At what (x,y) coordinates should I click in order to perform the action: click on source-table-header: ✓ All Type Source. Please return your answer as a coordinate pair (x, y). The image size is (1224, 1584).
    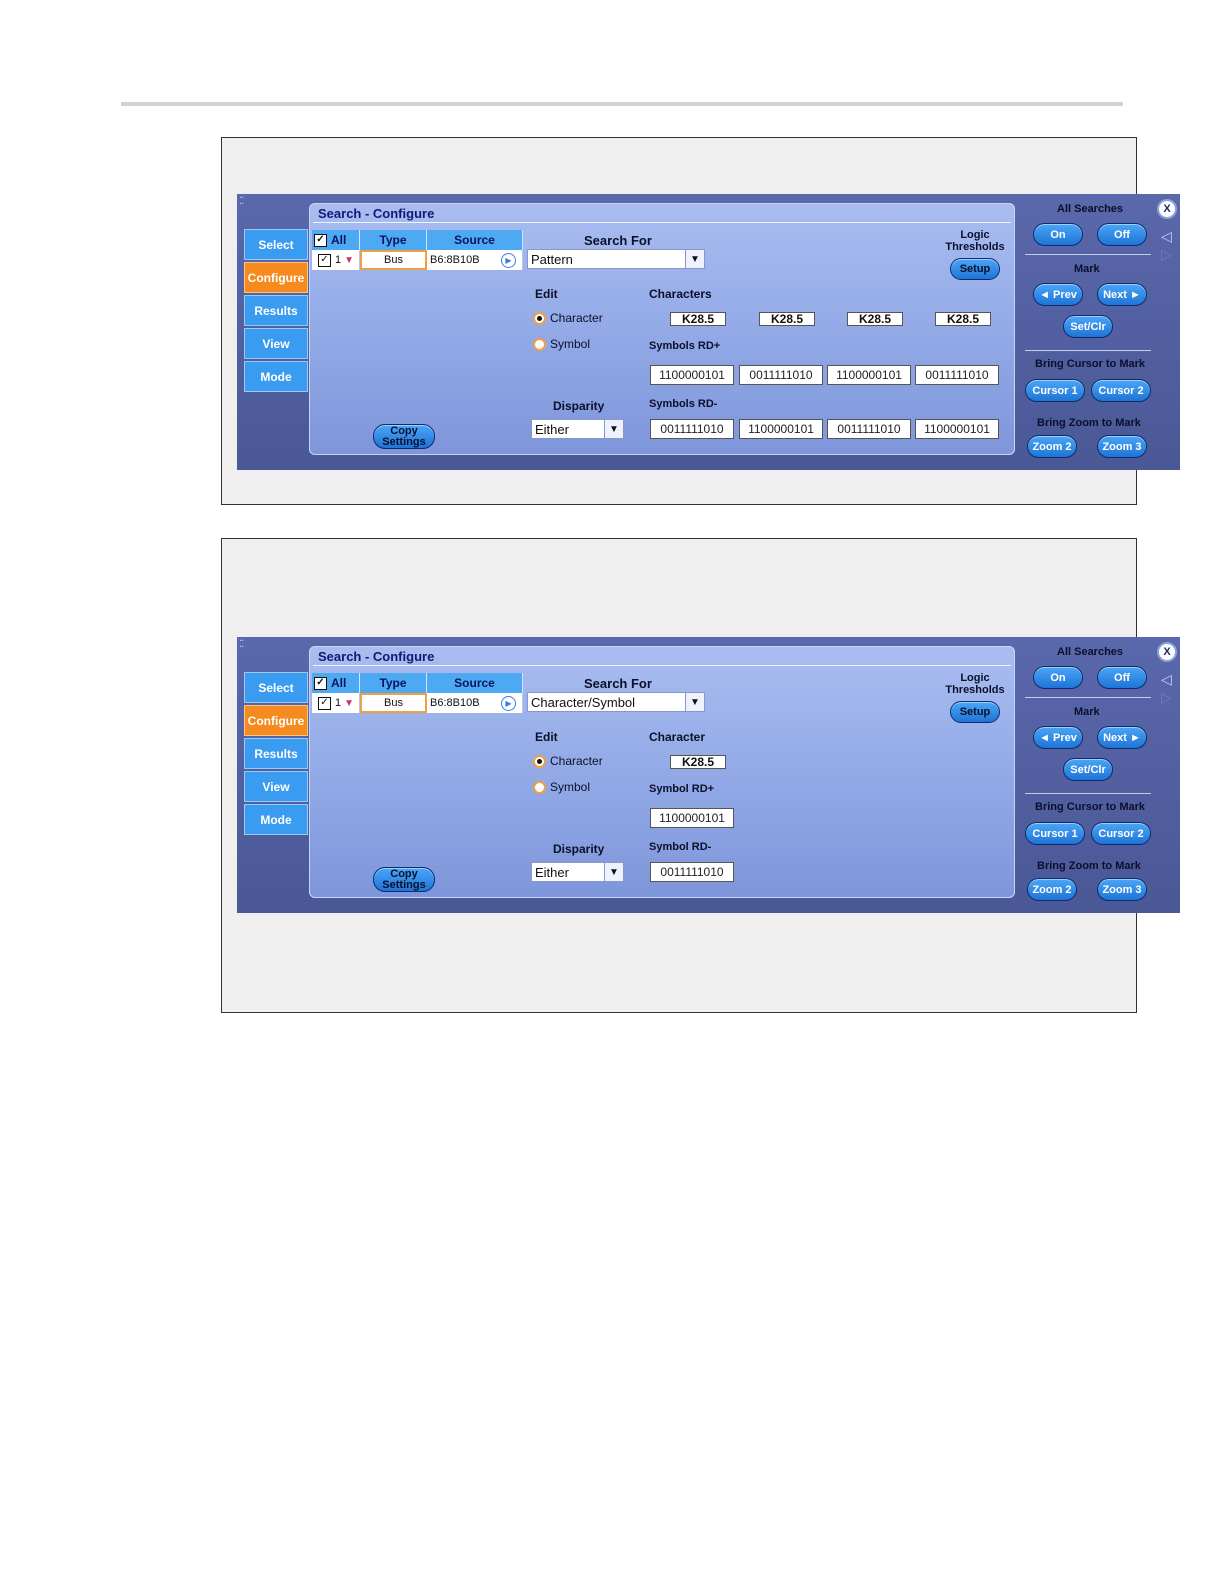
    Looking at the image, I should click on (417, 240).